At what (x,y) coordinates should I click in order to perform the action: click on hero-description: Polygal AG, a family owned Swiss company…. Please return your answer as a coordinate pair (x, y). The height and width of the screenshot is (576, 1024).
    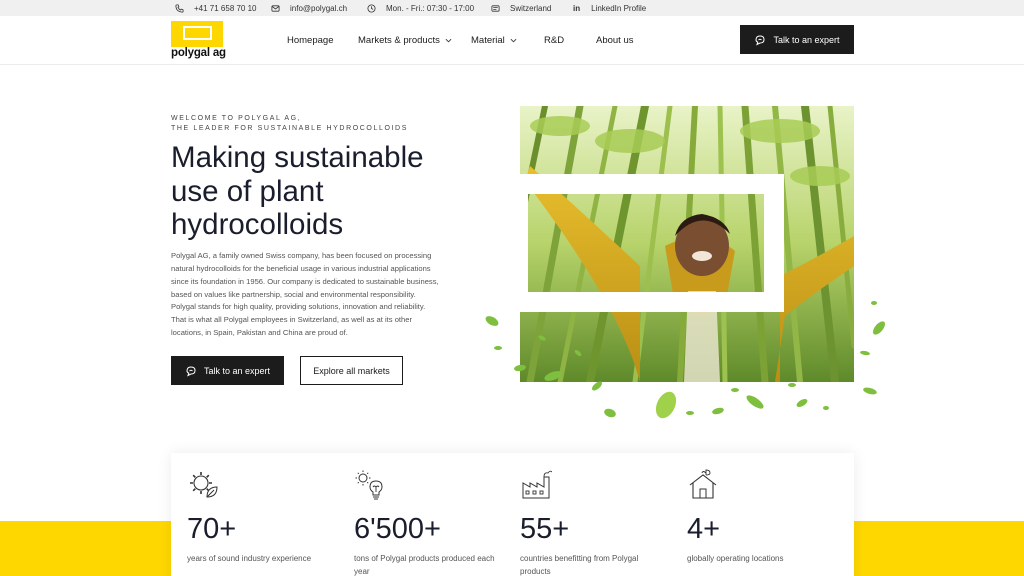
    Looking at the image, I should click on (327, 295).